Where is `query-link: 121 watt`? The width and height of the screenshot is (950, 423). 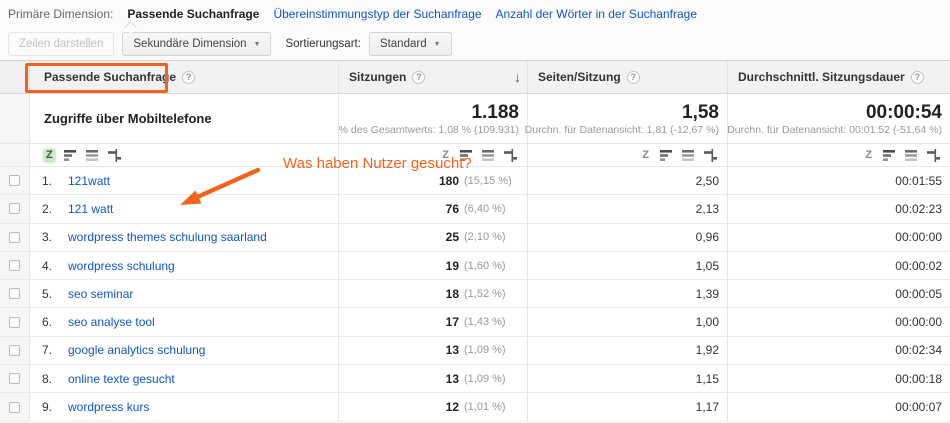
query-link: 121 watt is located at coordinates (90, 209).